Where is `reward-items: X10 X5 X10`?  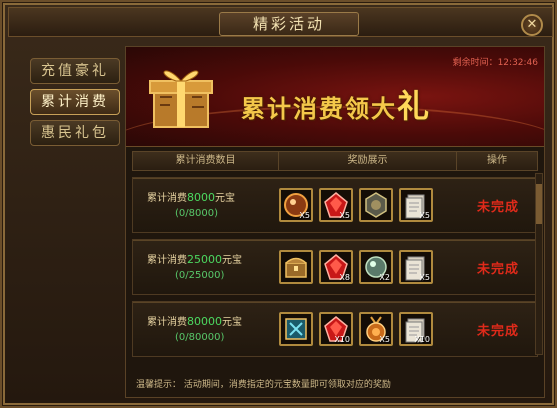
reward-items: X10 X5 X10 is located at coordinates (369, 329).